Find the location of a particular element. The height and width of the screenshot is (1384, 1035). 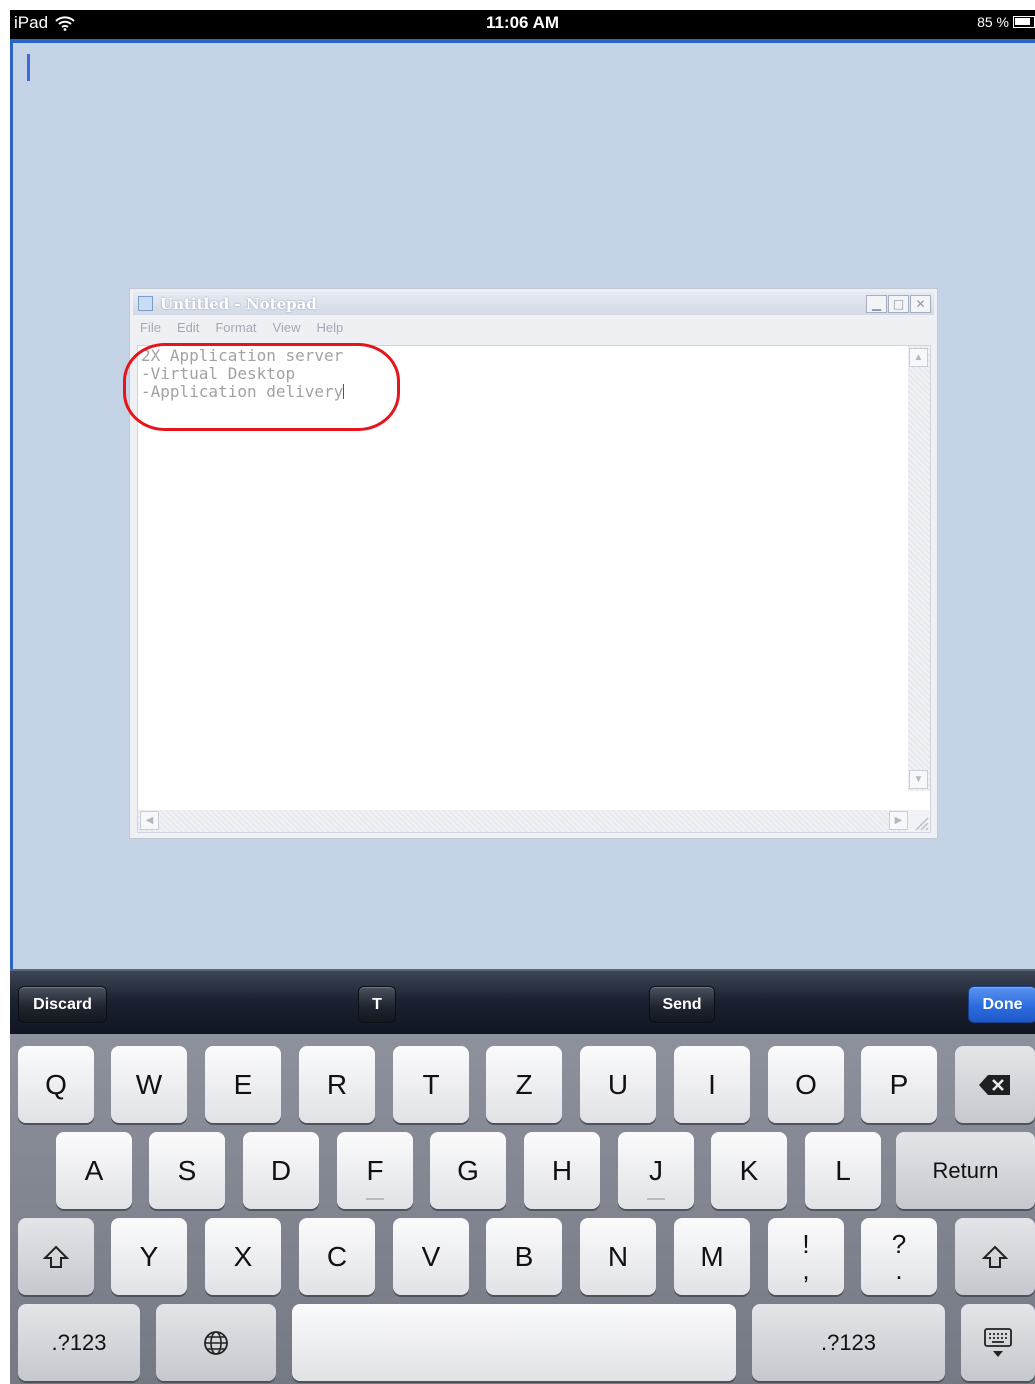

key-f-label: F is located at coordinates (375, 1170).